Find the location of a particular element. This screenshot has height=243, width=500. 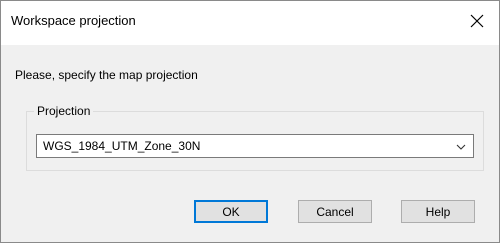

projection-select-value: WGS_1984_UTM_Zone_30N is located at coordinates (122, 146).